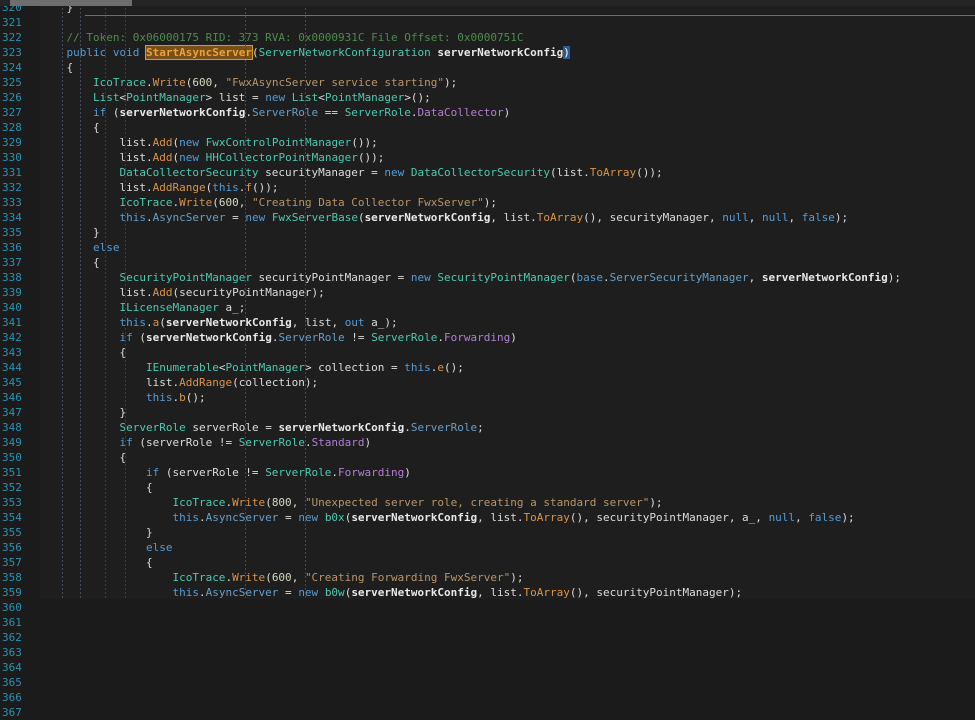 This screenshot has height=720, width=975. What do you see at coordinates (507, 382) in the screenshot?
I see `code-line: list.AddRange(collection);` at bounding box center [507, 382].